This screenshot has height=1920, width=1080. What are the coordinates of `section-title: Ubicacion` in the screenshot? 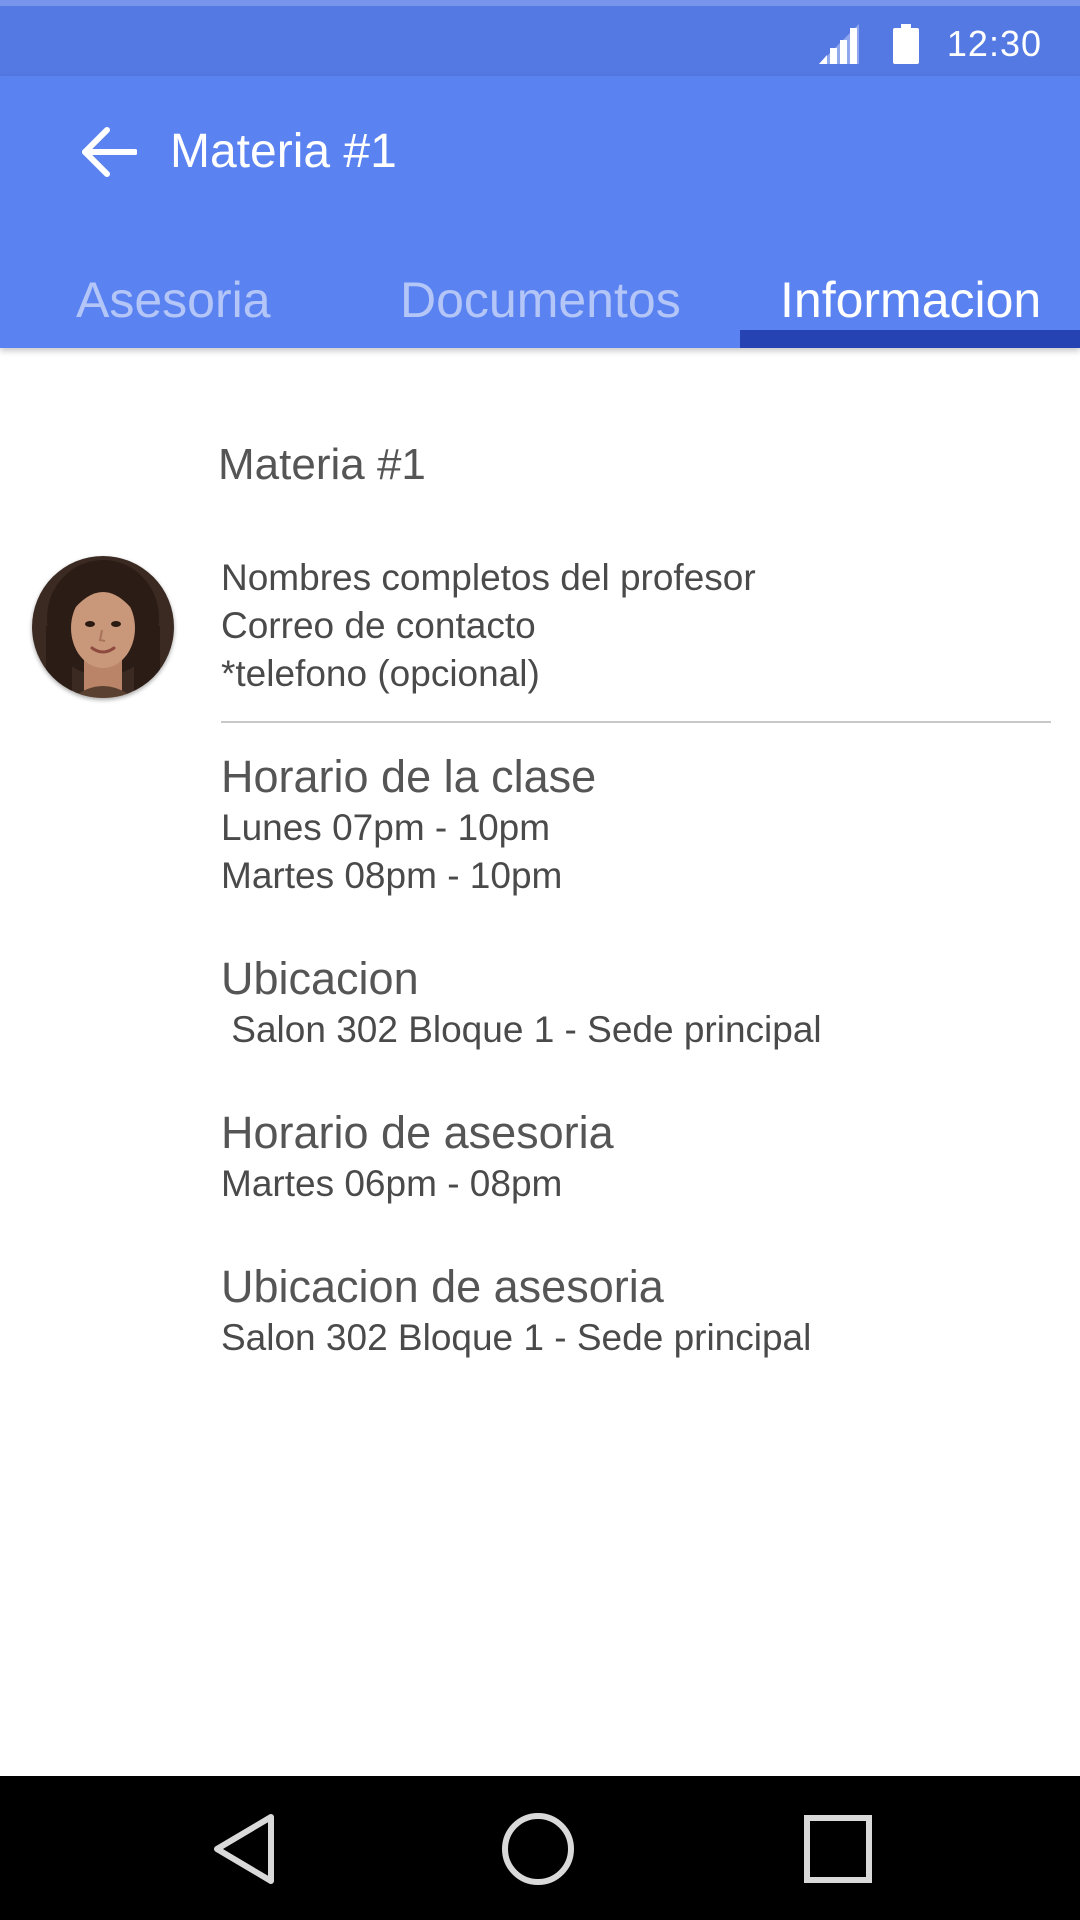 It's located at (320, 978).